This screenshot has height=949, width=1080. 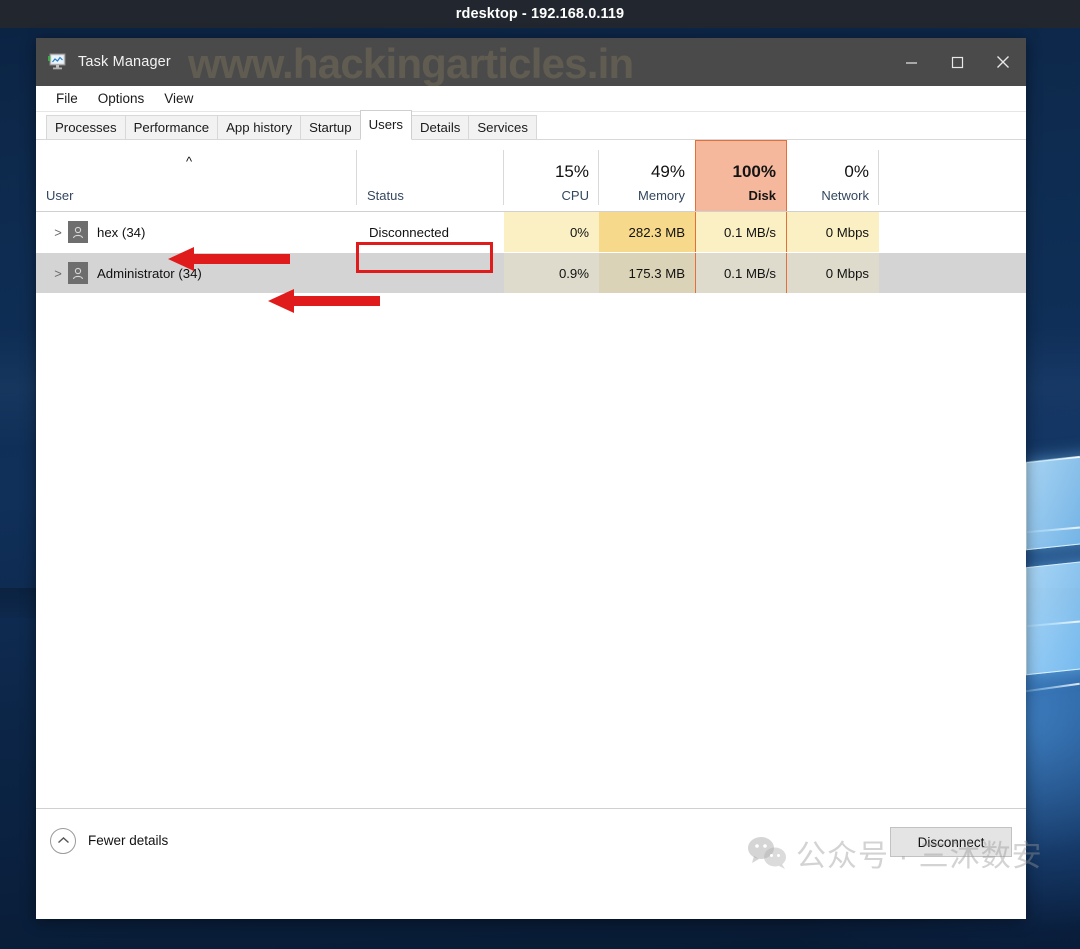 What do you see at coordinates (1003, 62) in the screenshot?
I see `close-icon` at bounding box center [1003, 62].